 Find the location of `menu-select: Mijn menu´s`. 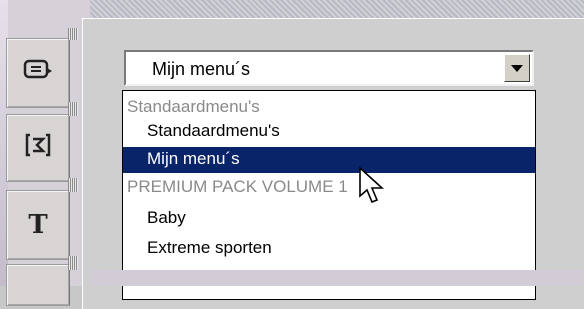

menu-select: Mijn menu´s is located at coordinates (329, 68).